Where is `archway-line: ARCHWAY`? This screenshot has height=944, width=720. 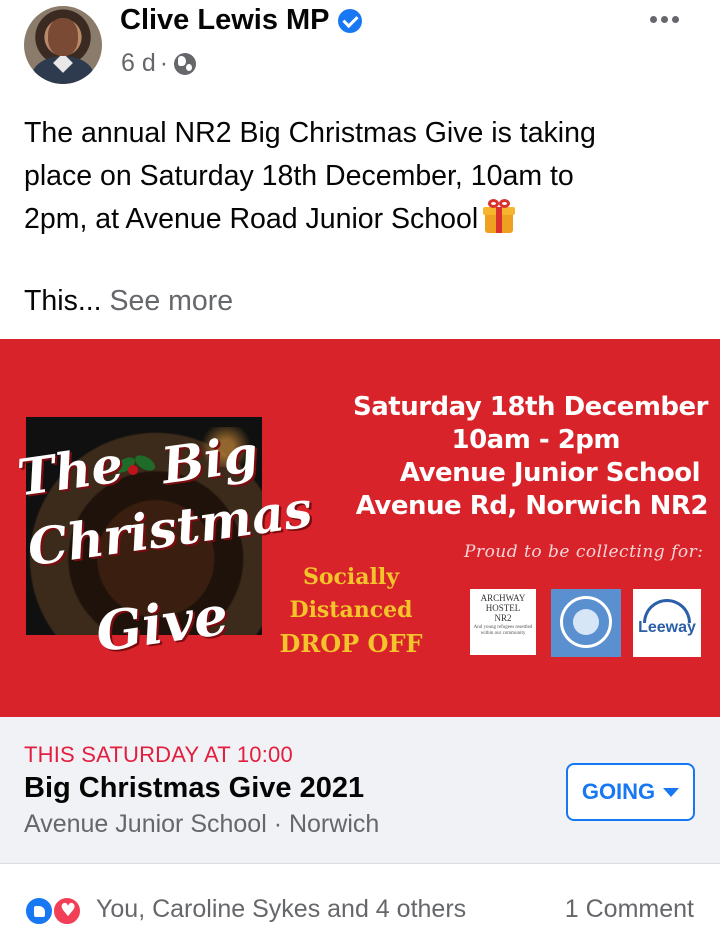
archway-line: ARCHWAY is located at coordinates (503, 598).